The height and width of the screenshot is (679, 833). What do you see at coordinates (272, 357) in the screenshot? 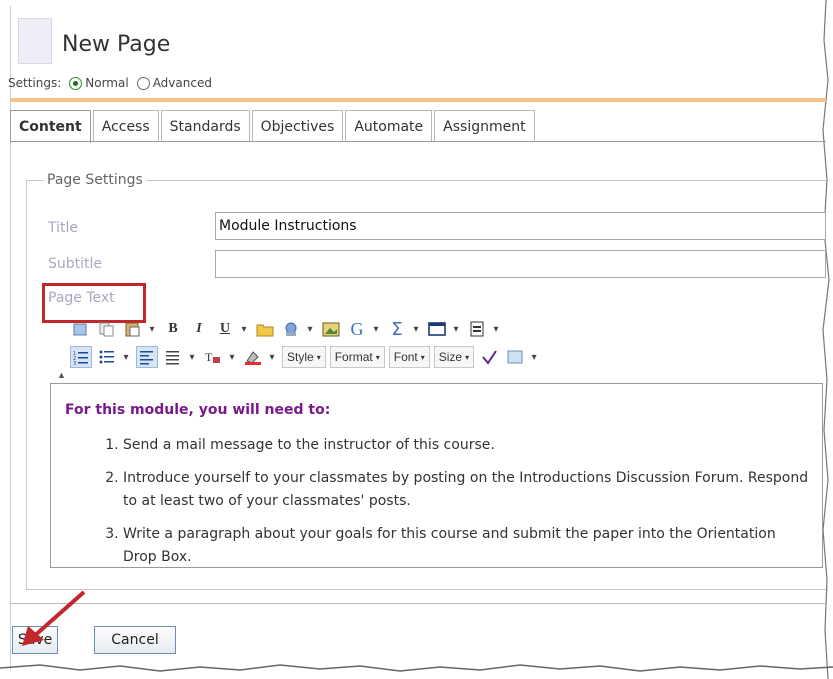
I see `highlight-dropdown-icon: ▾` at bounding box center [272, 357].